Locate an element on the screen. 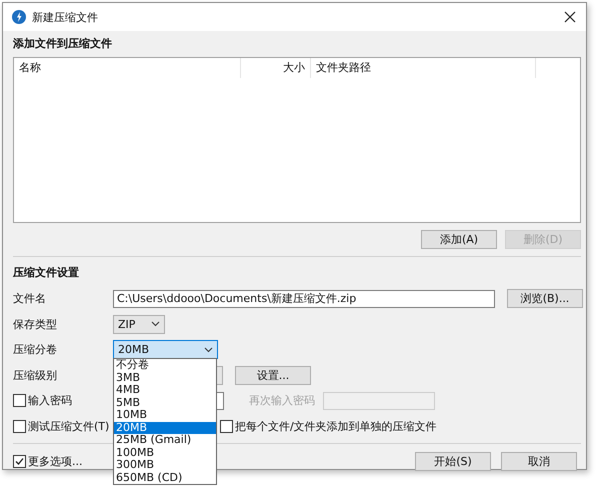  confirm-password-field is located at coordinates (379, 401).